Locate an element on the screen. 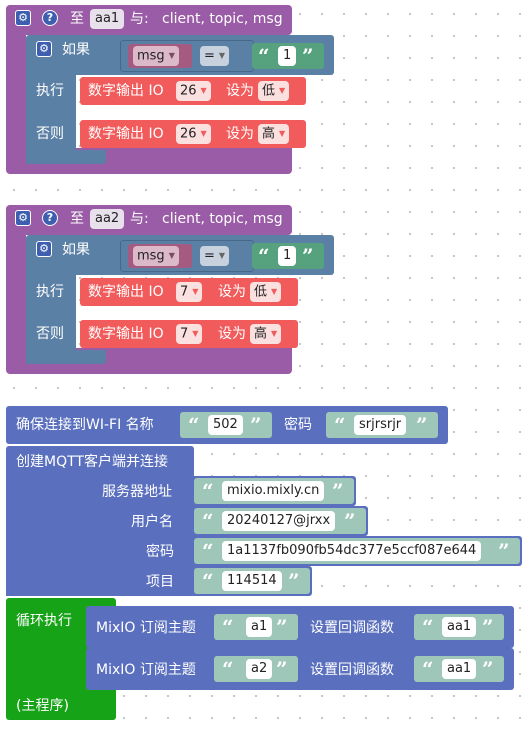  username-string-block: “ 20240127@jrxx ” is located at coordinates (280, 521).